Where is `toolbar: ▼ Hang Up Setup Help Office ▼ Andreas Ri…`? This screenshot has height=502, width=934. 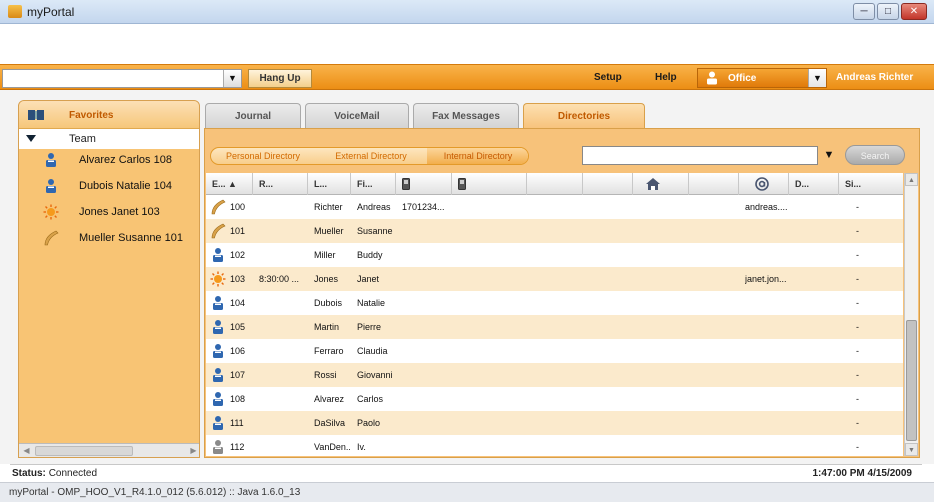 toolbar: ▼ Hang Up Setup Help Office ▼ Andreas Ri… is located at coordinates (467, 77).